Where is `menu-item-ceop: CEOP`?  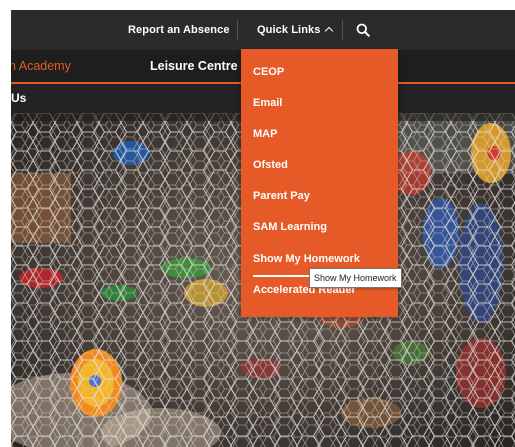
menu-item-ceop: CEOP is located at coordinates (268, 72).